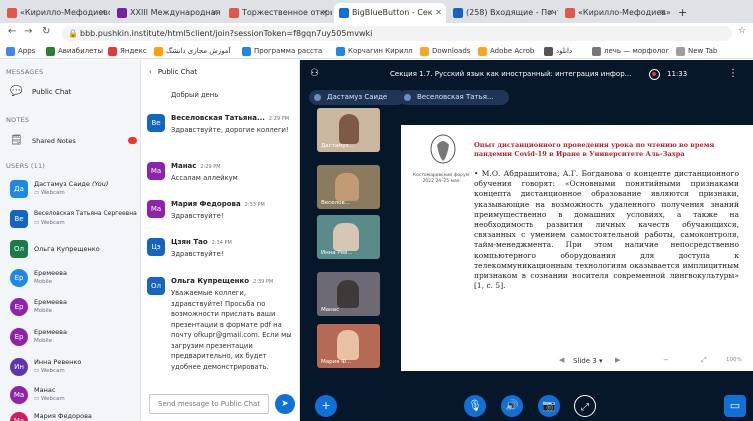  Describe the element at coordinates (81, 51) in the screenshot. I see `bookmark-label: Авиабилеты` at that location.